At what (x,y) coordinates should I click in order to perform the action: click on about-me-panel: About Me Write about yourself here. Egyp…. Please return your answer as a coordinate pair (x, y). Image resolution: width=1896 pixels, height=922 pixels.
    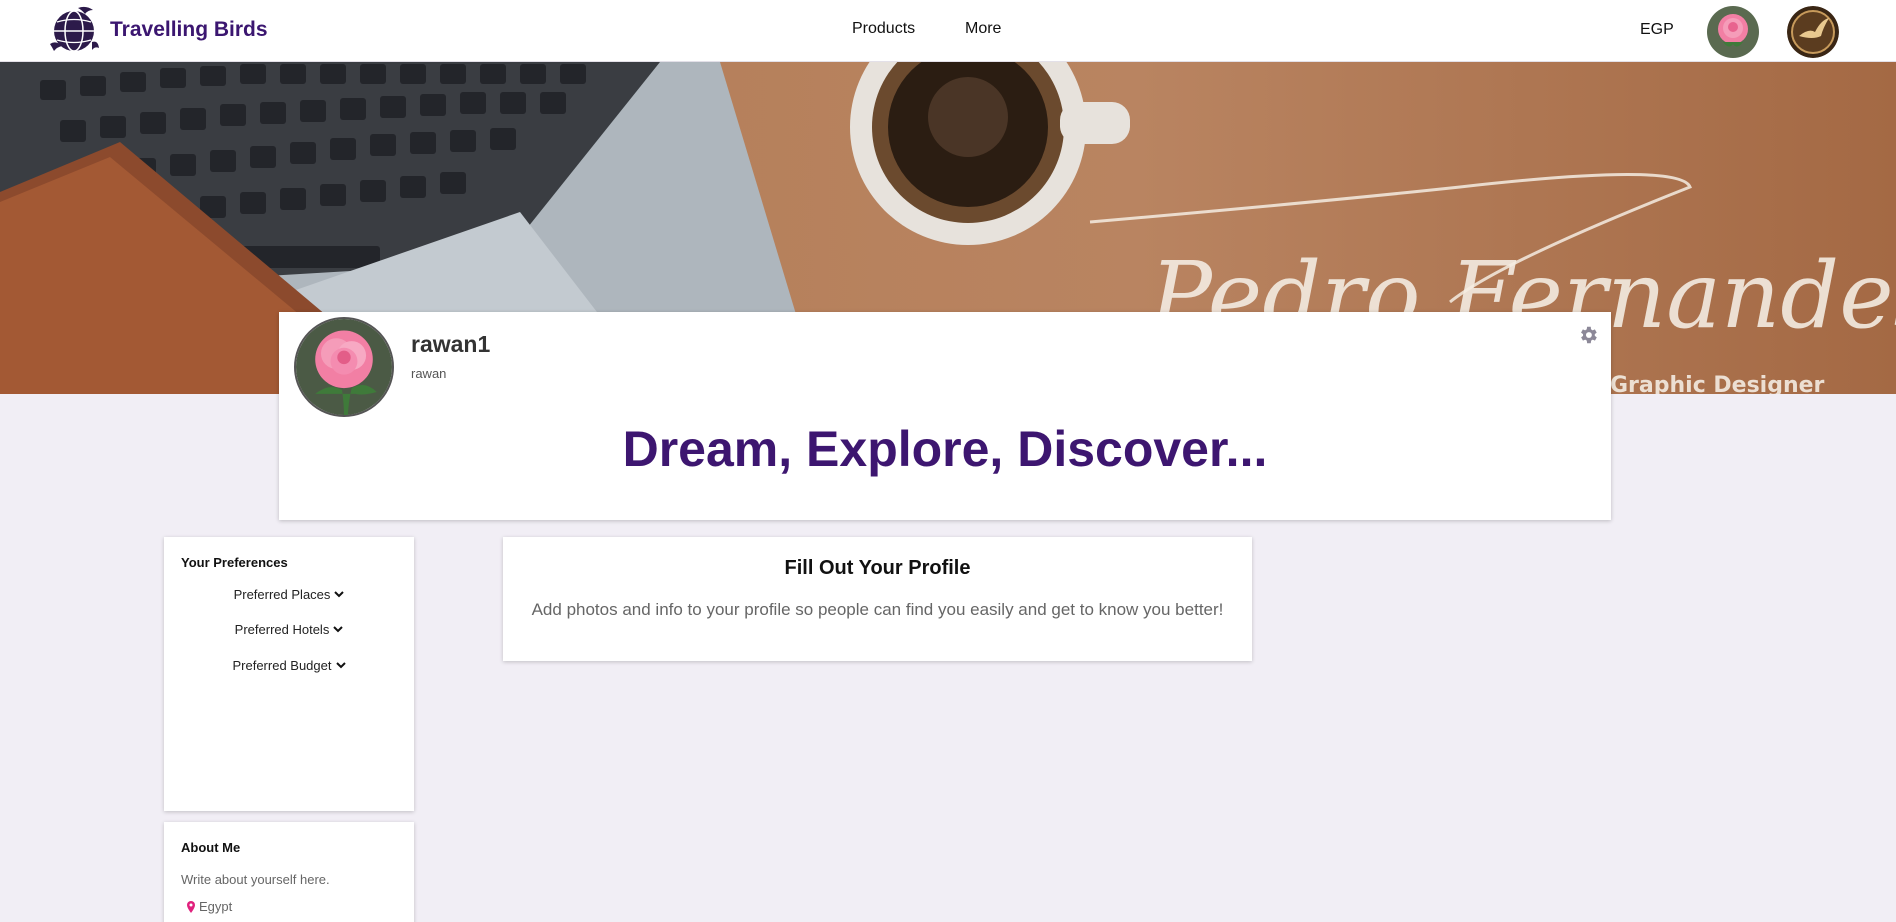
    Looking at the image, I should click on (289, 872).